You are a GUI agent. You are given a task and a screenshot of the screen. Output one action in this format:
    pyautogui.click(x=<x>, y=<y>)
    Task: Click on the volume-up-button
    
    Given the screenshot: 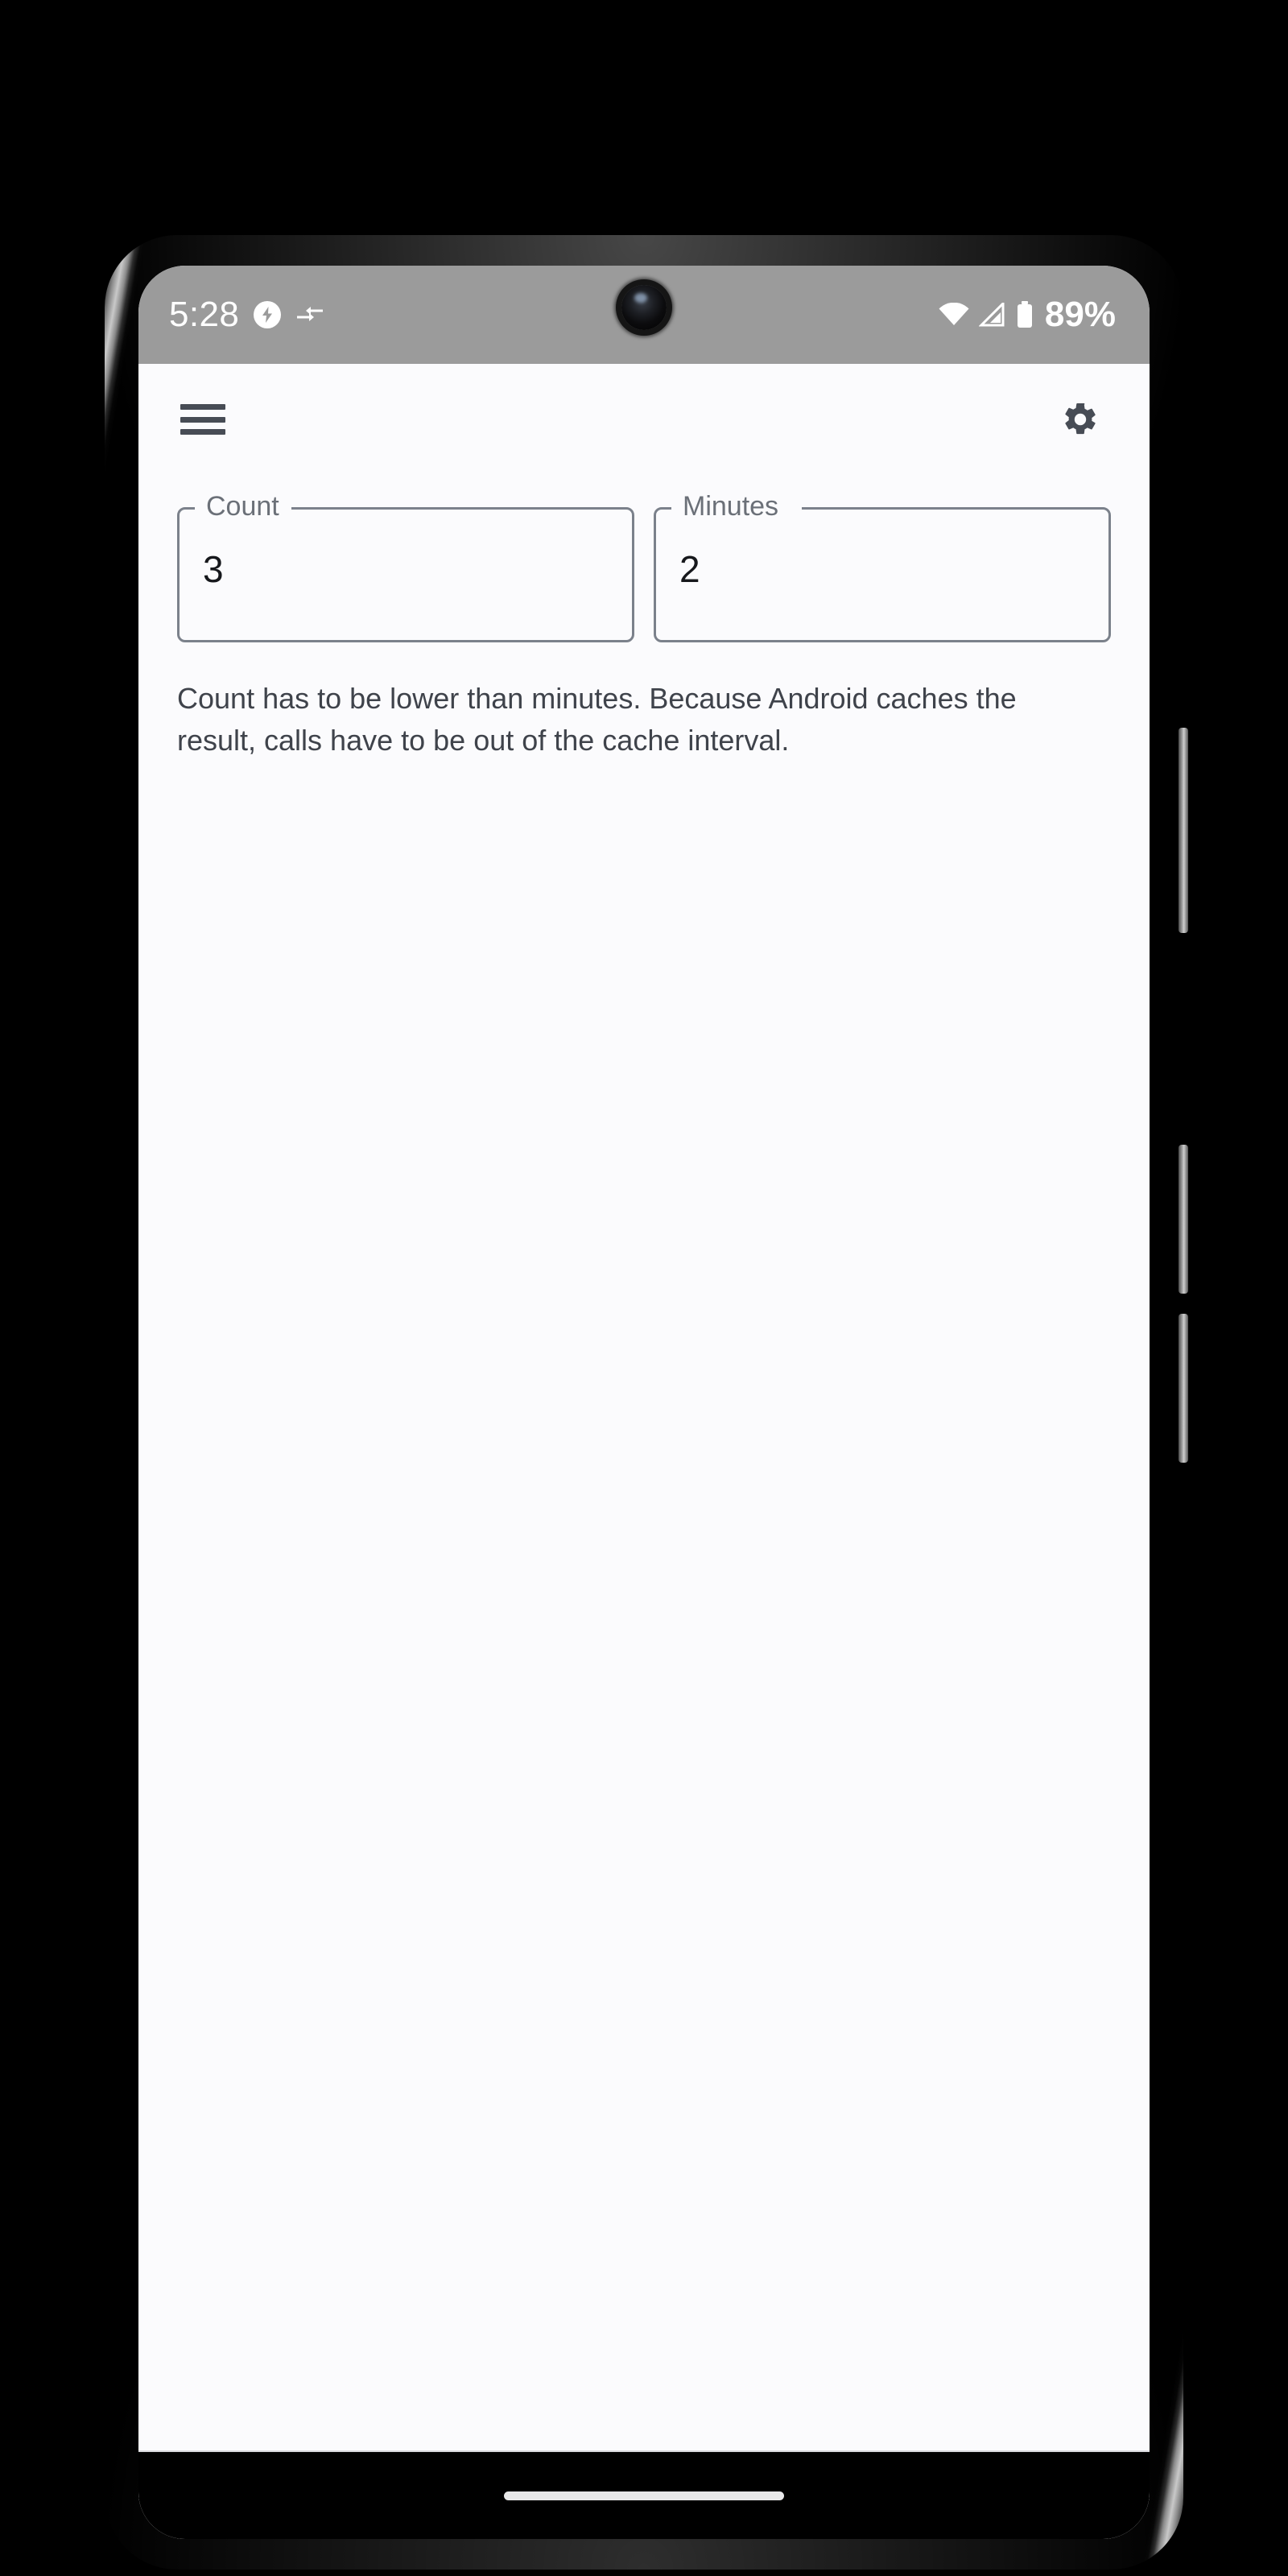 What is the action you would take?
    pyautogui.click(x=1183, y=1219)
    